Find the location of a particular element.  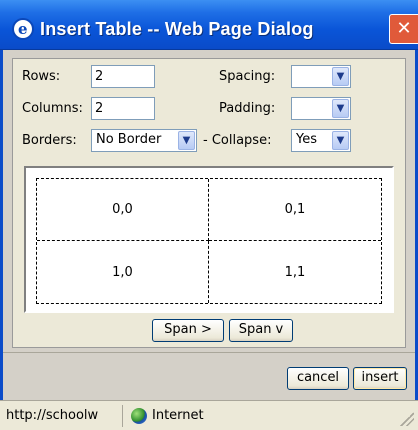

resize-grip is located at coordinates (407, 419).